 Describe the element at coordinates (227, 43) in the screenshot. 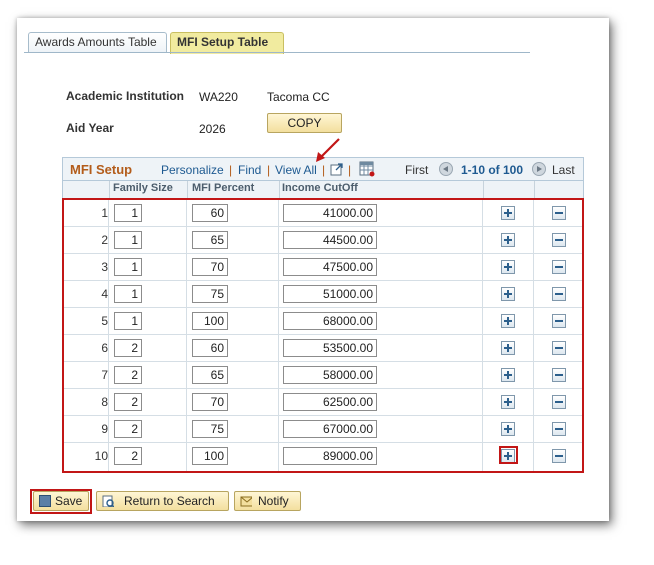

I see `tab-mfi-setup-table: MFI Setup Table` at that location.